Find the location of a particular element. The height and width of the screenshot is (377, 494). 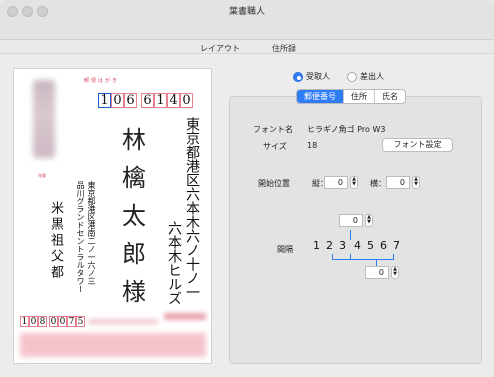

spacing-top-arrows-icon: ▲ ▼ is located at coordinates (369, 220).